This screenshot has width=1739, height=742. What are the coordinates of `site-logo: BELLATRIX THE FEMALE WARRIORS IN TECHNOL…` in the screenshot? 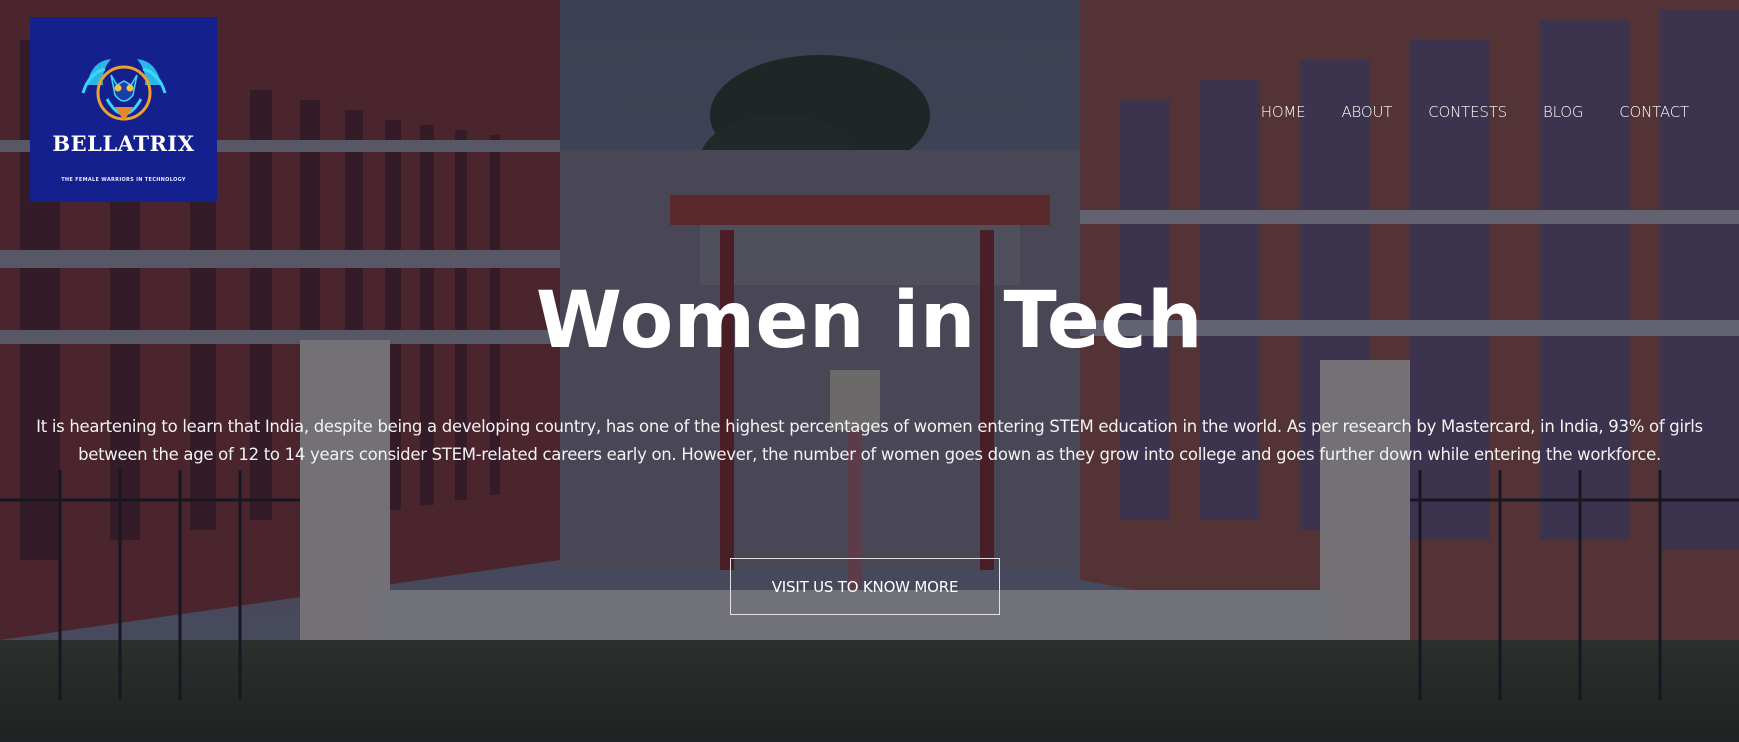 It's located at (123, 109).